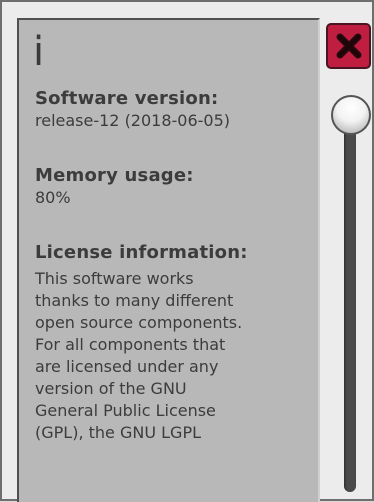  What do you see at coordinates (139, 322) in the screenshot?
I see `license-line: open source components.` at bounding box center [139, 322].